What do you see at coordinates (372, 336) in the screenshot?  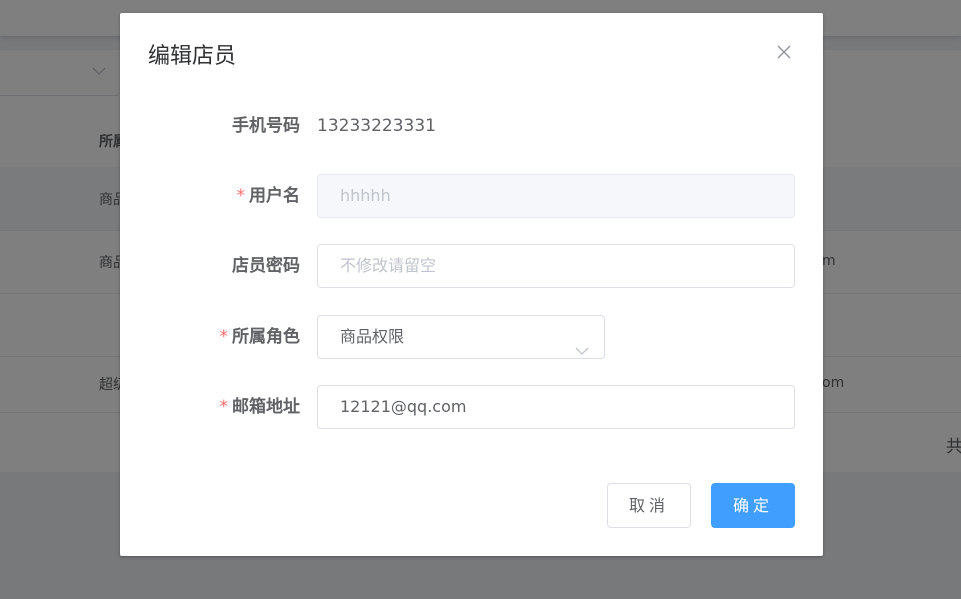 I see `role-select-value: 商品权限` at bounding box center [372, 336].